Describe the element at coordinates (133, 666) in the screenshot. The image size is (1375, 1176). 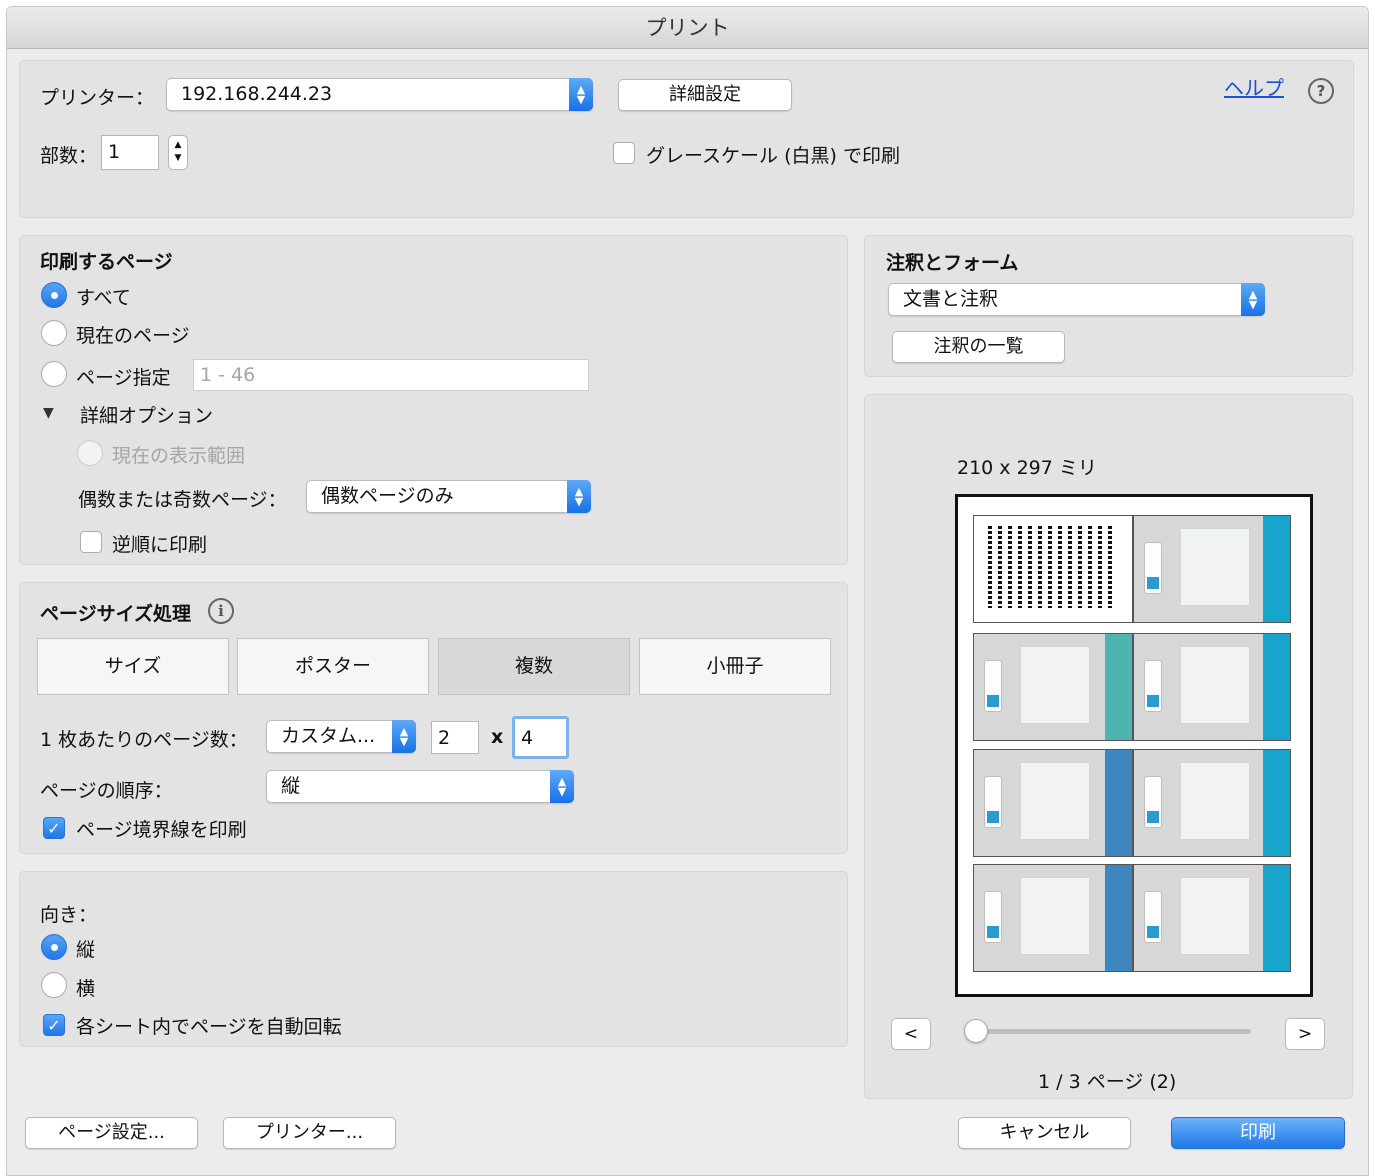
I see `tab-size: サイズ` at that location.